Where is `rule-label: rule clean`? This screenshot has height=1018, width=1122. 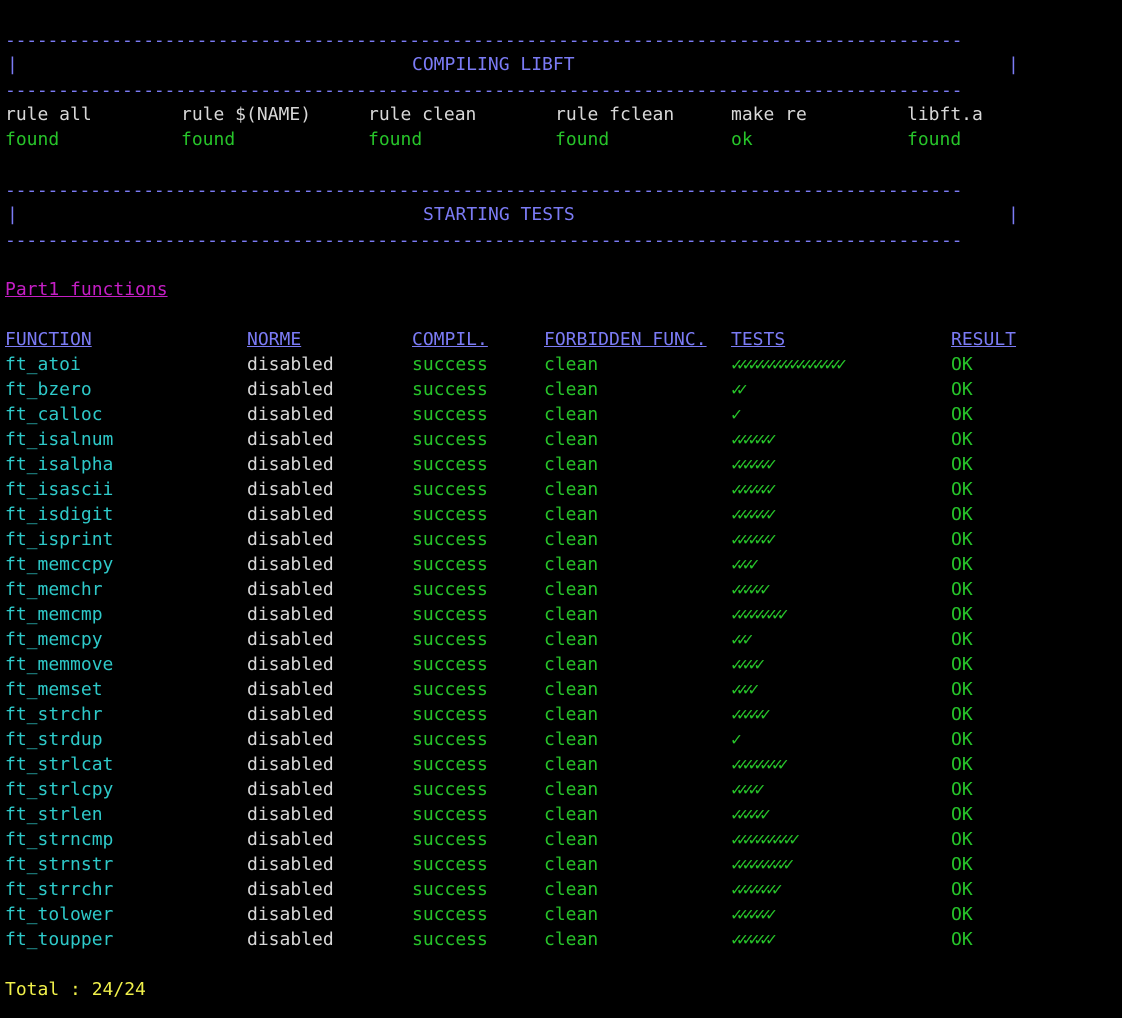
rule-label: rule clean is located at coordinates (422, 114).